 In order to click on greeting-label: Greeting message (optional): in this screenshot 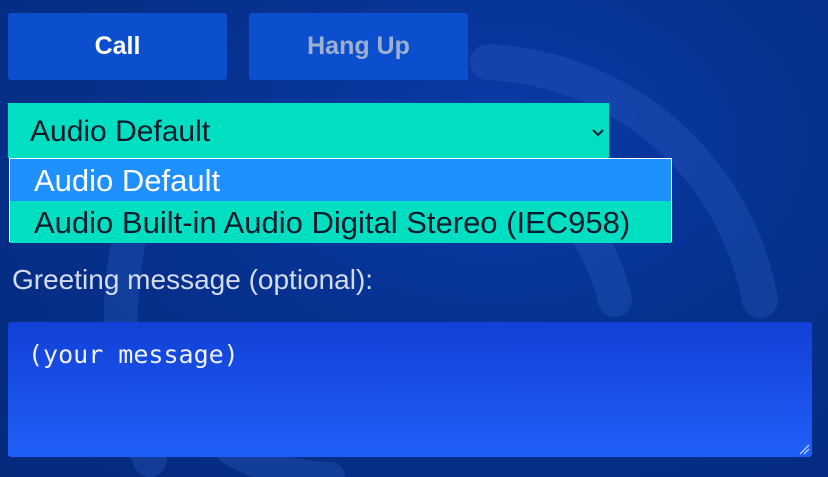, I will do `click(193, 279)`.